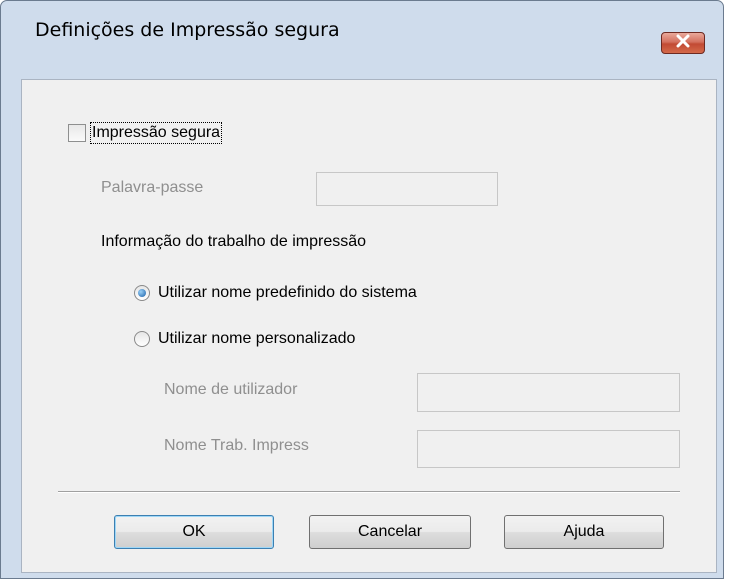 This screenshot has width=730, height=582. What do you see at coordinates (369, 492) in the screenshot?
I see `button-separator` at bounding box center [369, 492].